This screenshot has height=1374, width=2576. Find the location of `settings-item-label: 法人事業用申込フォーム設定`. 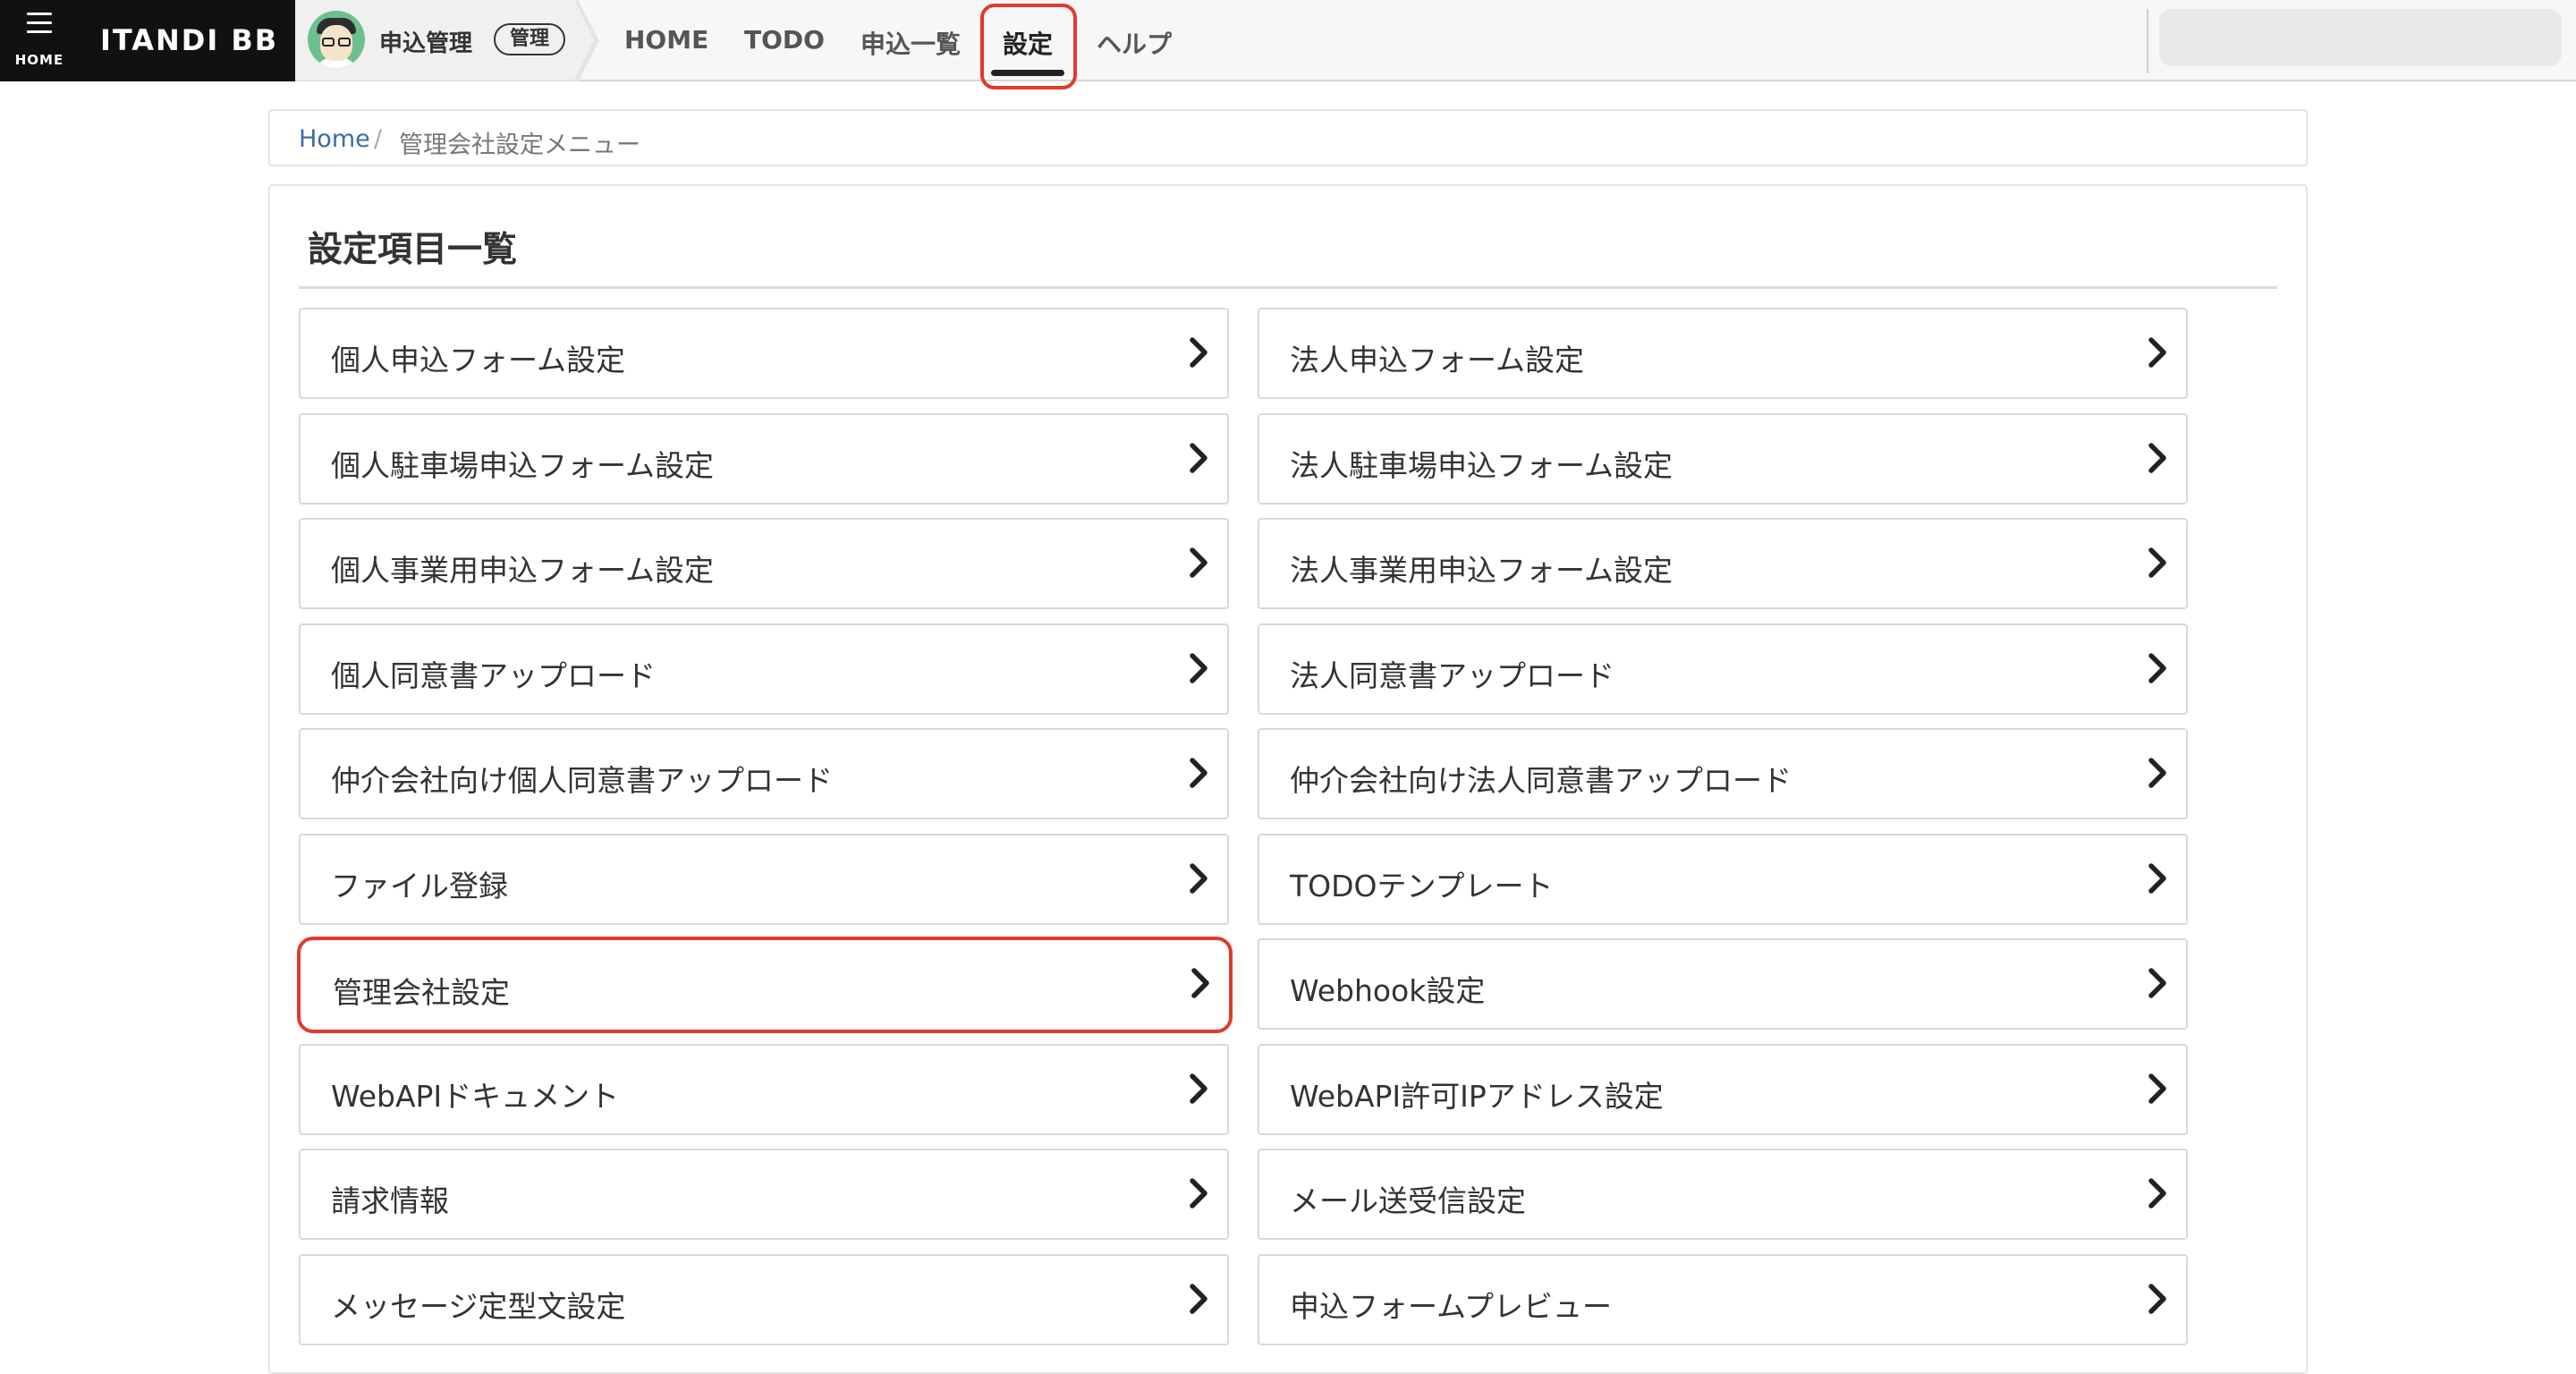

settings-item-label: 法人事業用申込フォーム設定 is located at coordinates (1482, 570).